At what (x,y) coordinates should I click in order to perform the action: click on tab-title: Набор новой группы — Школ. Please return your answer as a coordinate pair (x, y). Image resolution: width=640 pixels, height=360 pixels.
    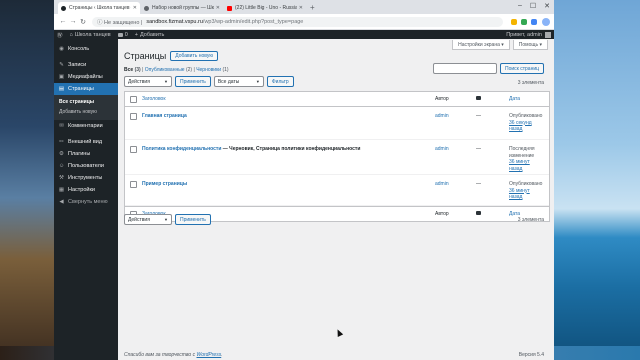
    Looking at the image, I should click on (183, 8).